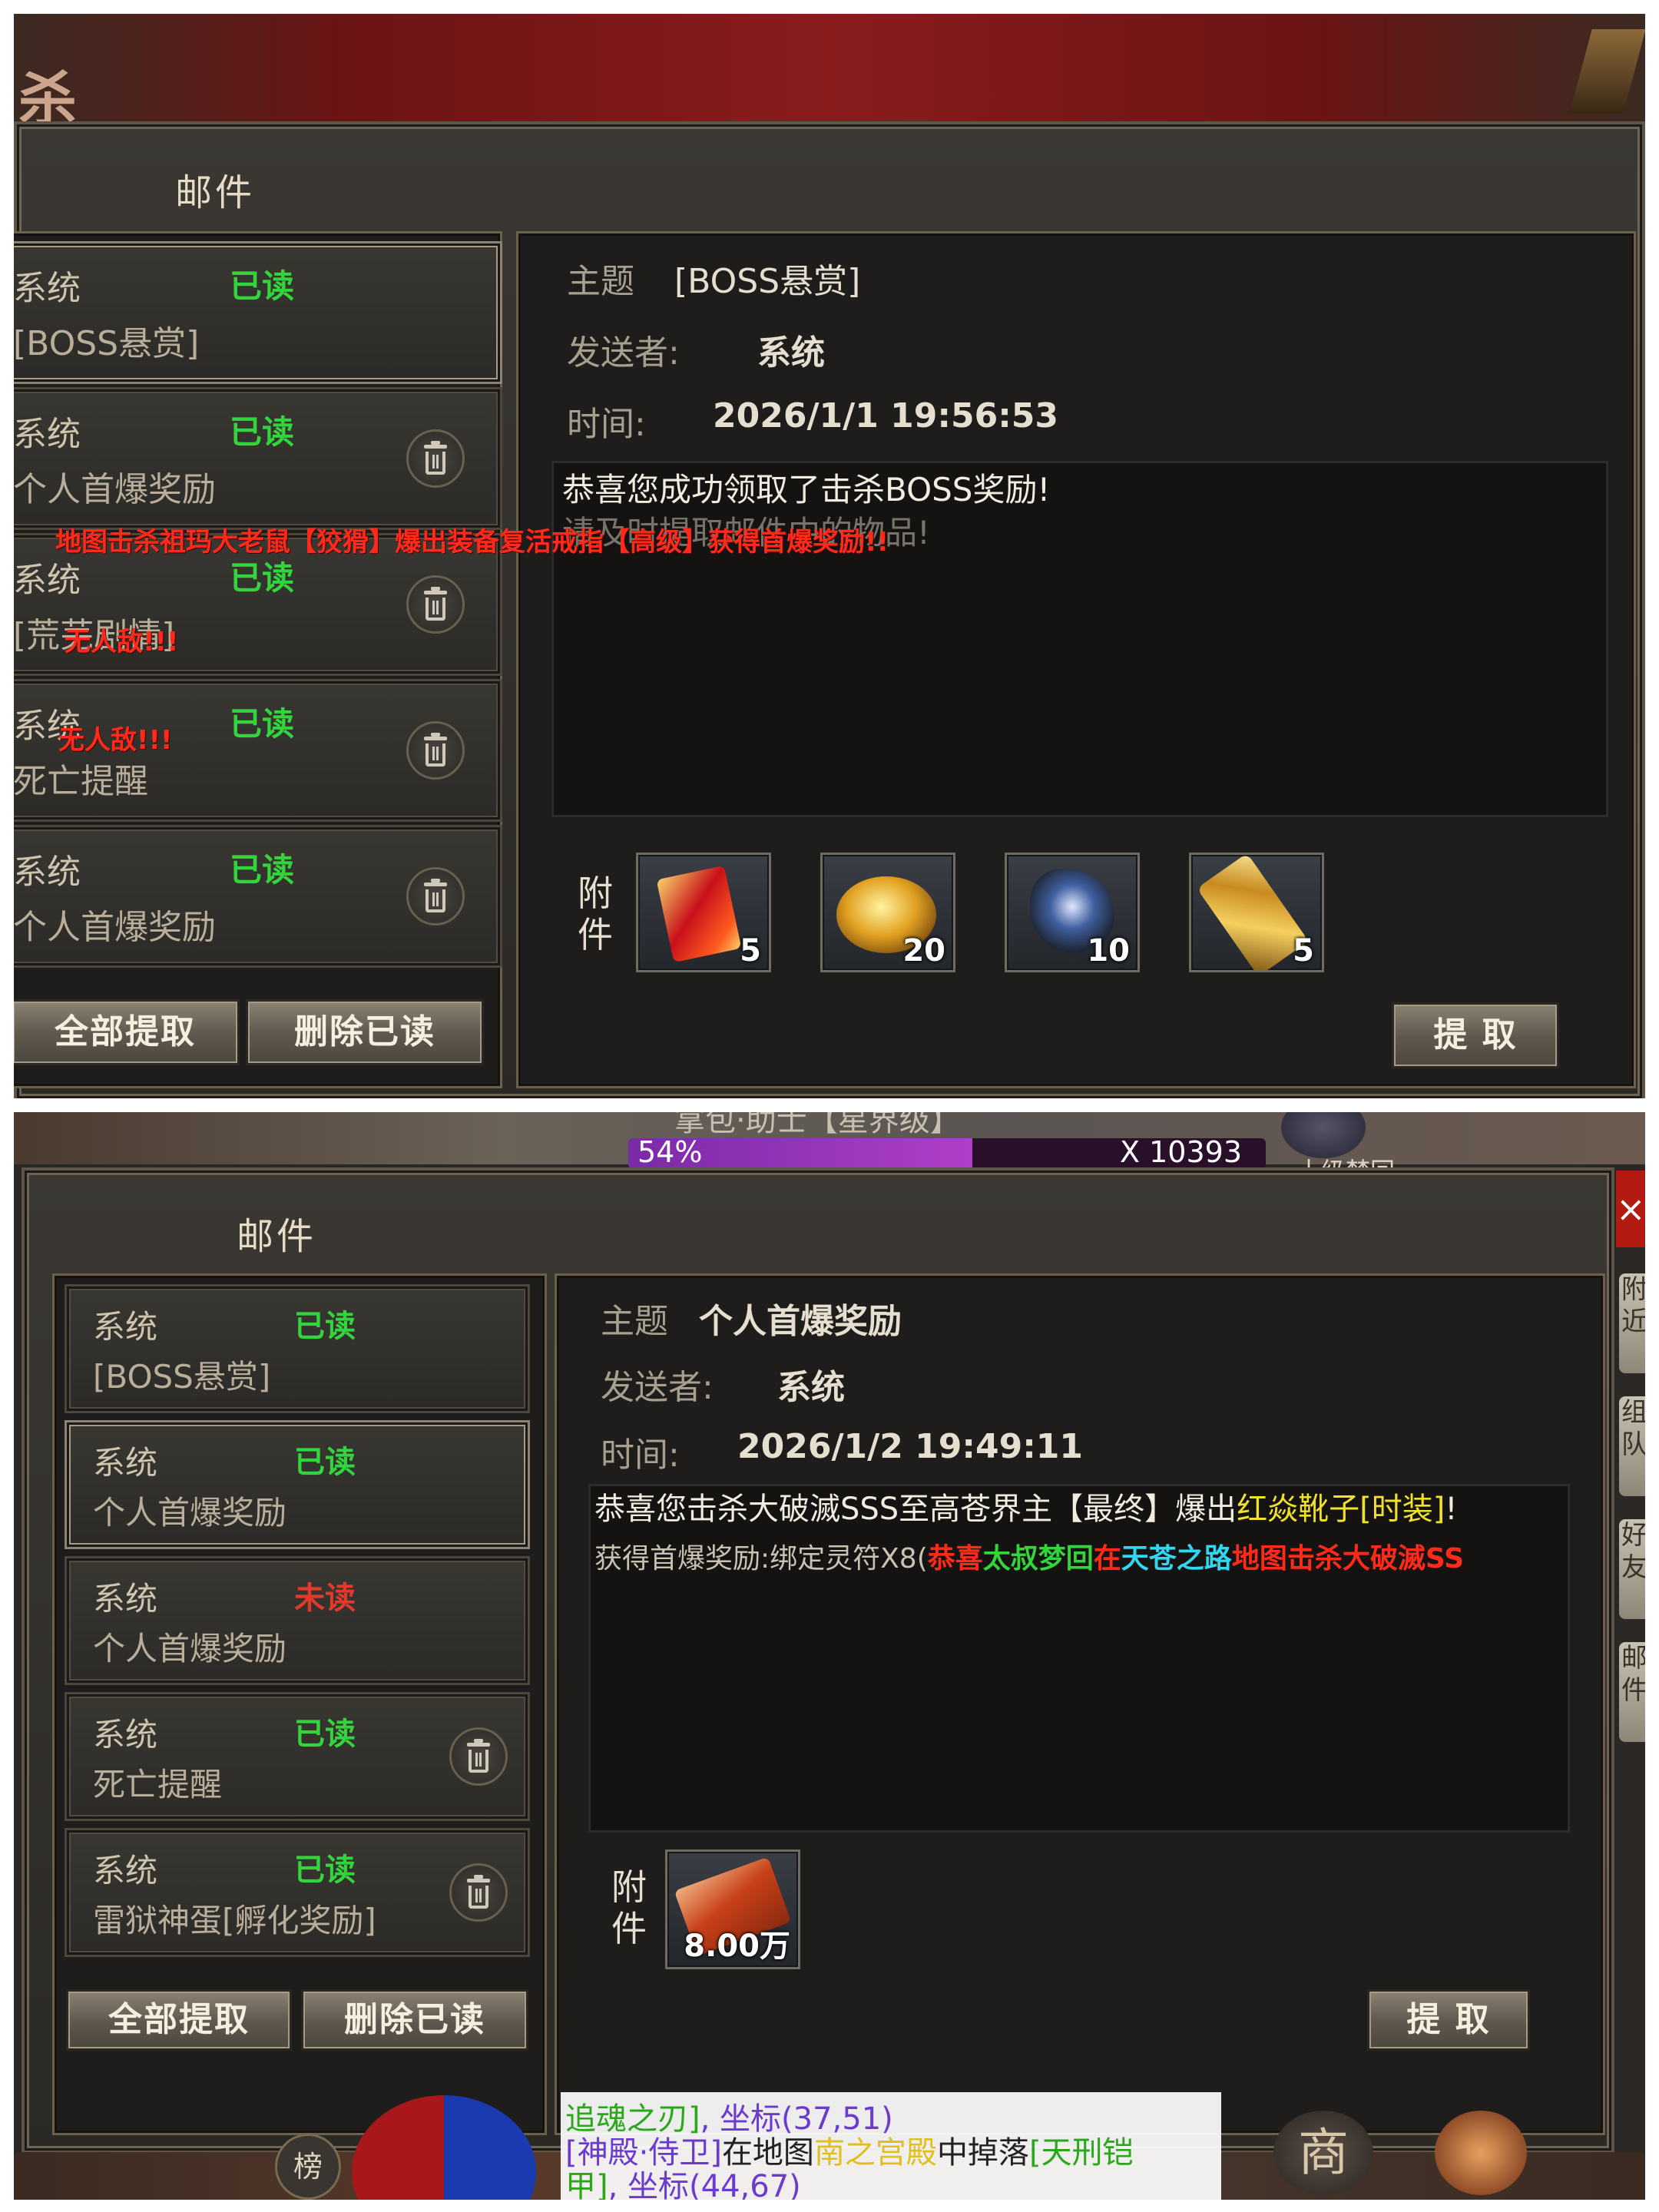  Describe the element at coordinates (277, 1236) in the screenshot. I see `window-title: 邮件` at that location.